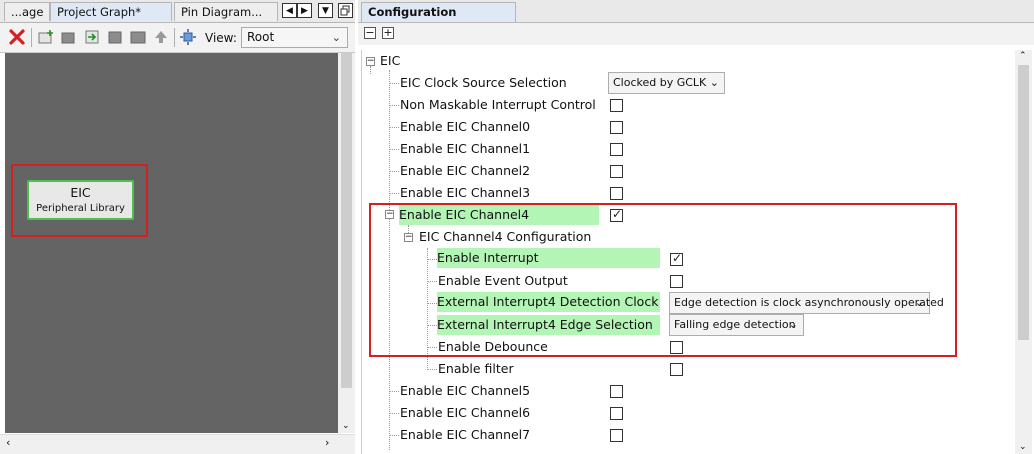 The height and width of the screenshot is (454, 1034). Describe the element at coordinates (498, 104) in the screenshot. I see `nmi-control-label: Non Maskable Interrupt Control` at that location.